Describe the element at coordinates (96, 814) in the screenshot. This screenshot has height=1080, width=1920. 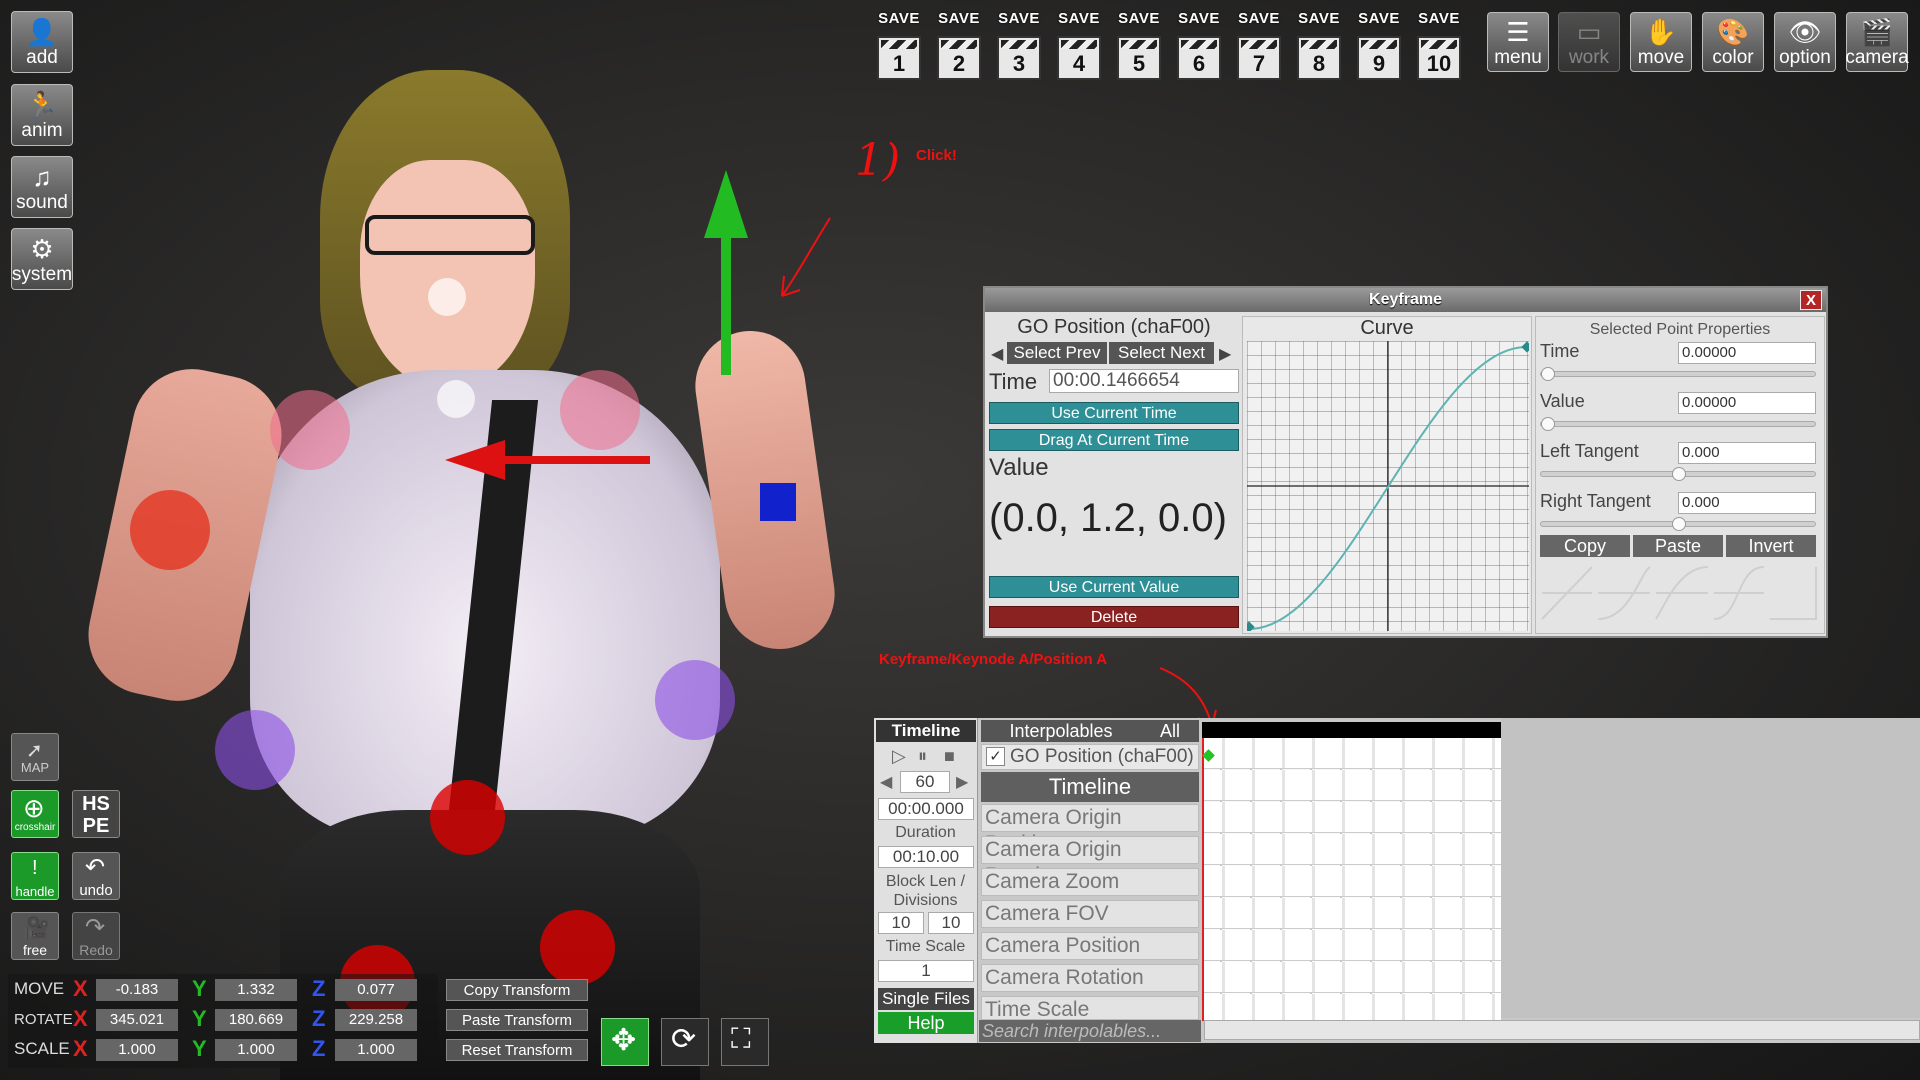
I see `hspe-button: HS PE` at that location.